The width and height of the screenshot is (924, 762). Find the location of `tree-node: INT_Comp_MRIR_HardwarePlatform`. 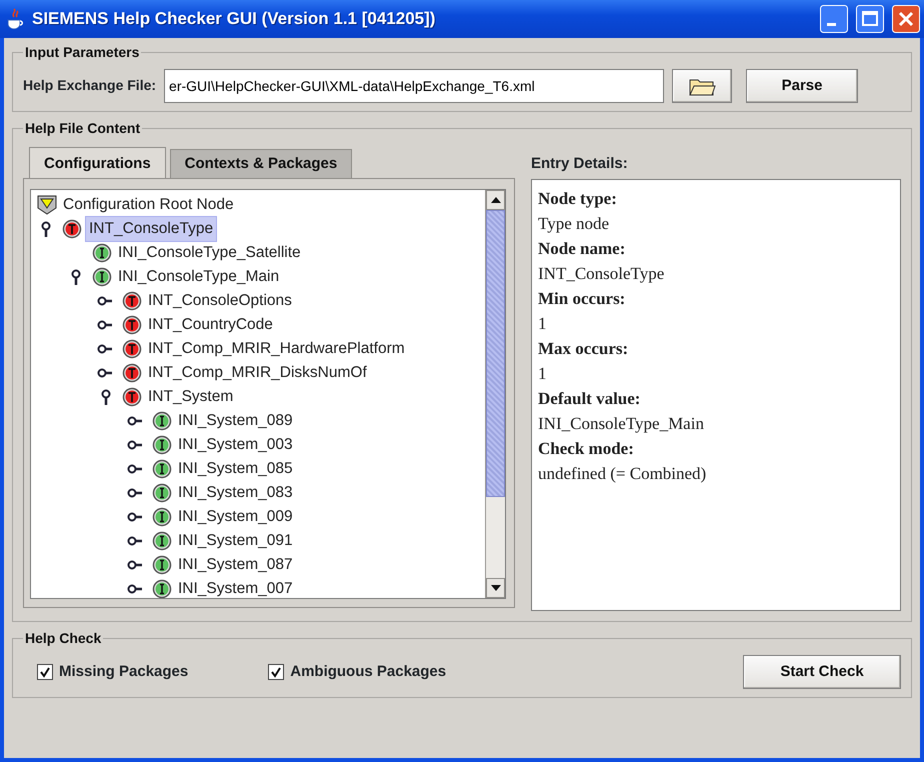

tree-node: INT_Comp_MRIR_HardwarePlatform is located at coordinates (276, 349).